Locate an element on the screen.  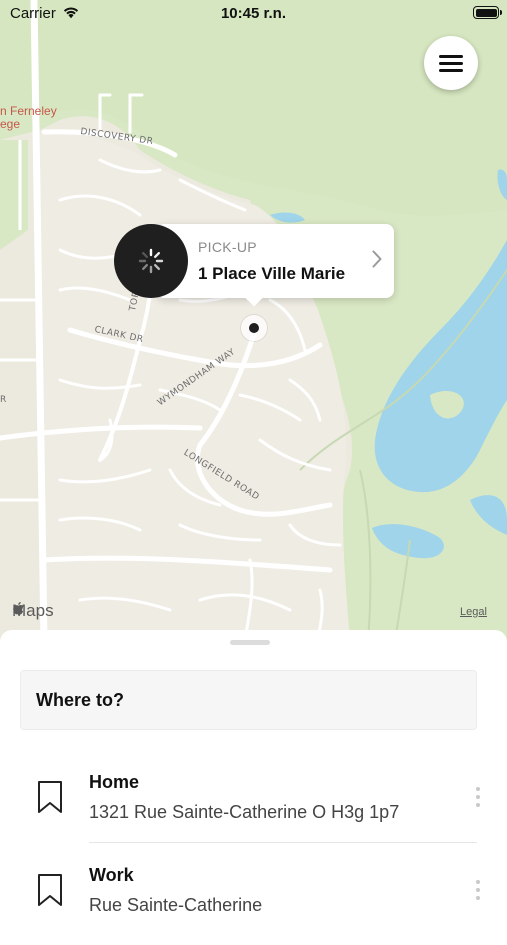
menu-button is located at coordinates (451, 63).